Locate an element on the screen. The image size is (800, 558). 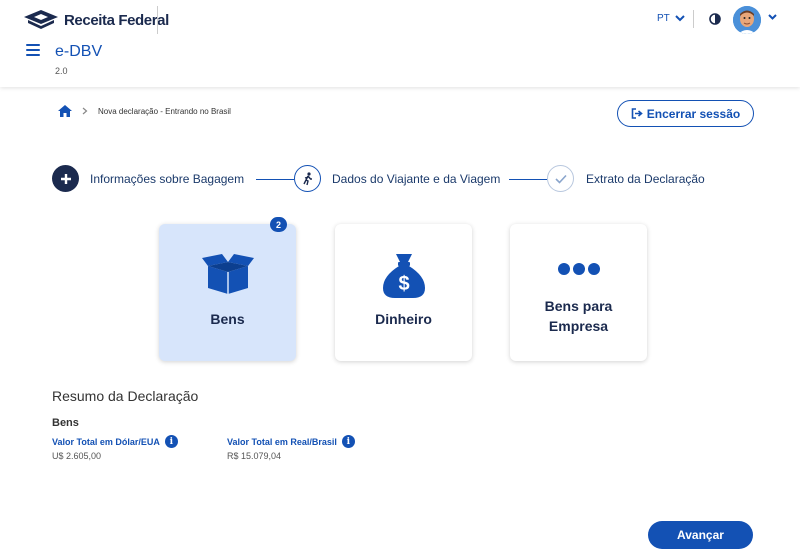
step-3-label: Extrato da Declaração is located at coordinates (645, 179).